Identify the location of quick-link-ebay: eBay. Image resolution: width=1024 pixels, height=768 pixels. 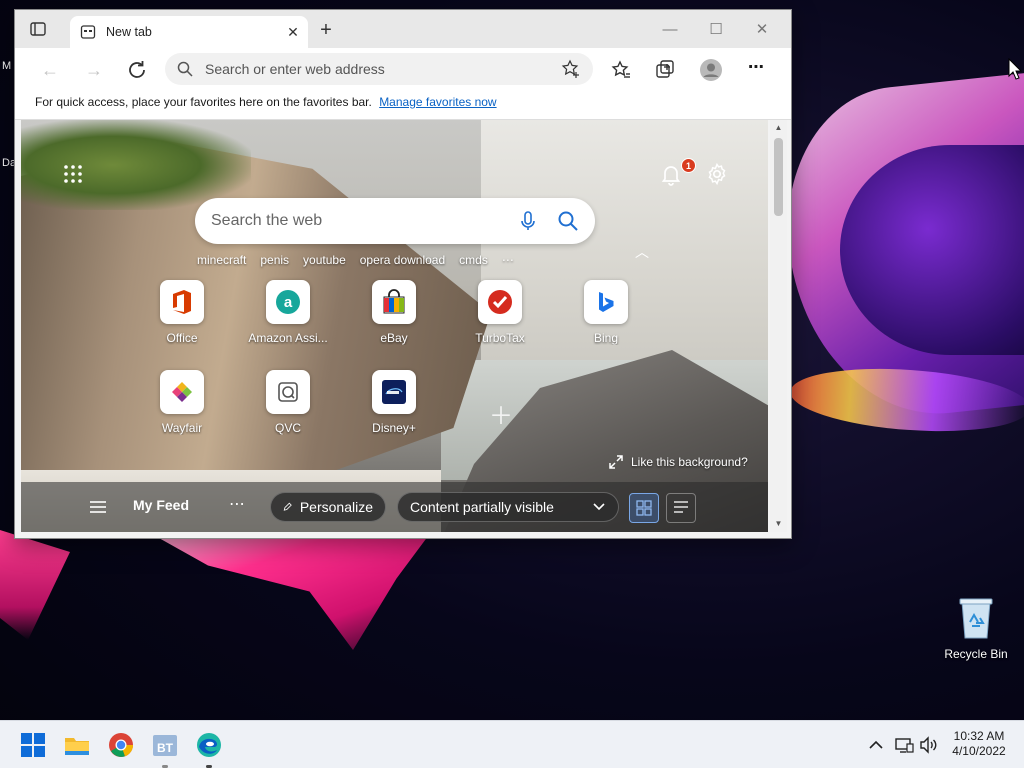
(394, 312).